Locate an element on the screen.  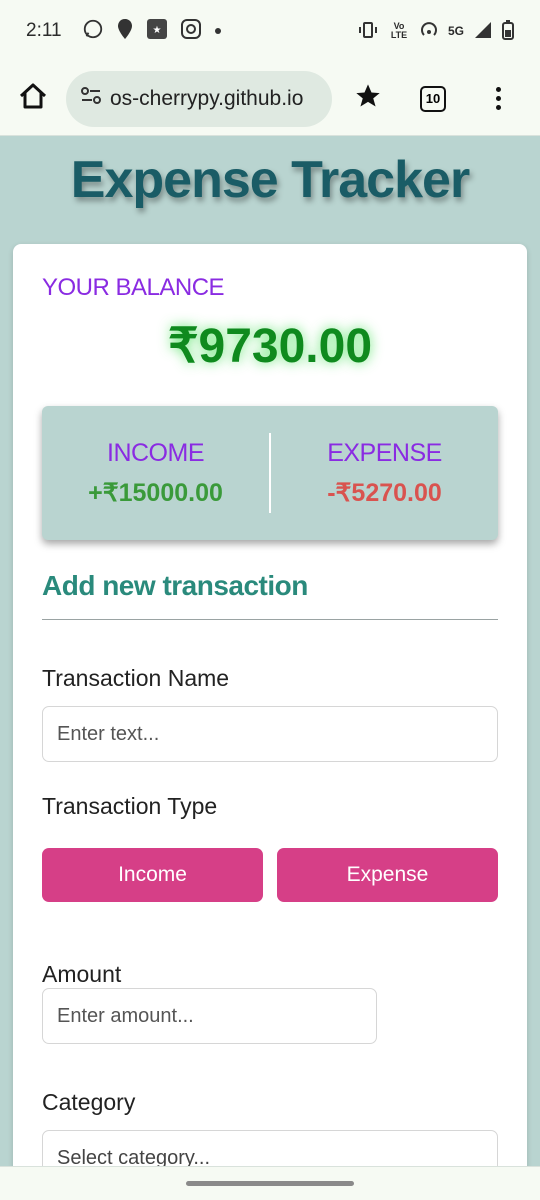
dot-icon is located at coordinates (218, 31).